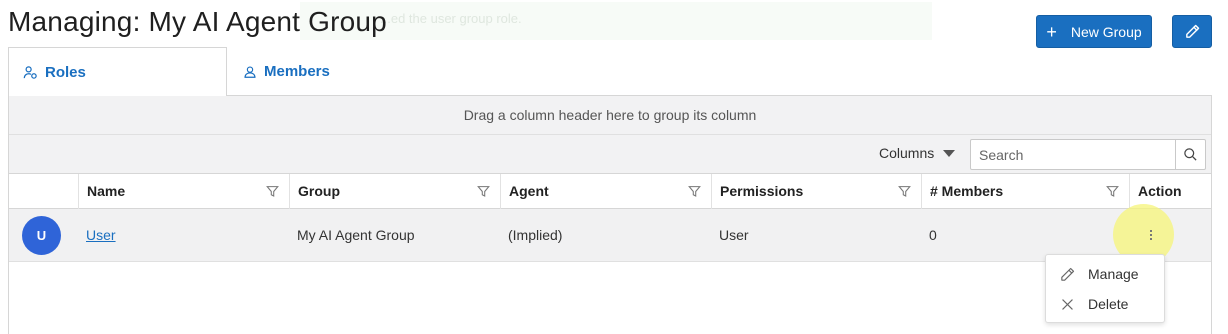 The width and height of the screenshot is (1228, 334). I want to click on tab-members-label: Members, so click(297, 71).